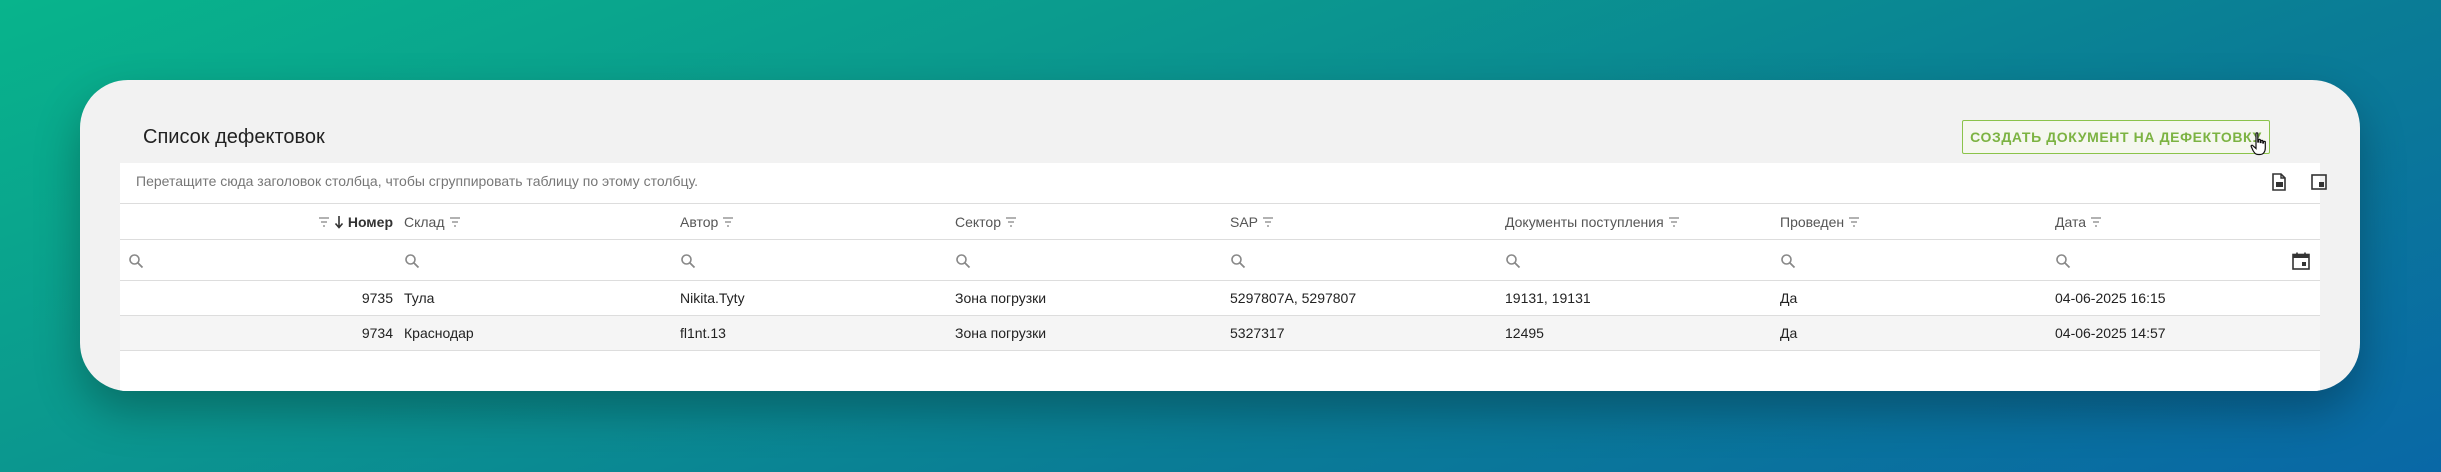  What do you see at coordinates (439, 333) in the screenshot?
I see `cell-warehouse: Краснодар` at bounding box center [439, 333].